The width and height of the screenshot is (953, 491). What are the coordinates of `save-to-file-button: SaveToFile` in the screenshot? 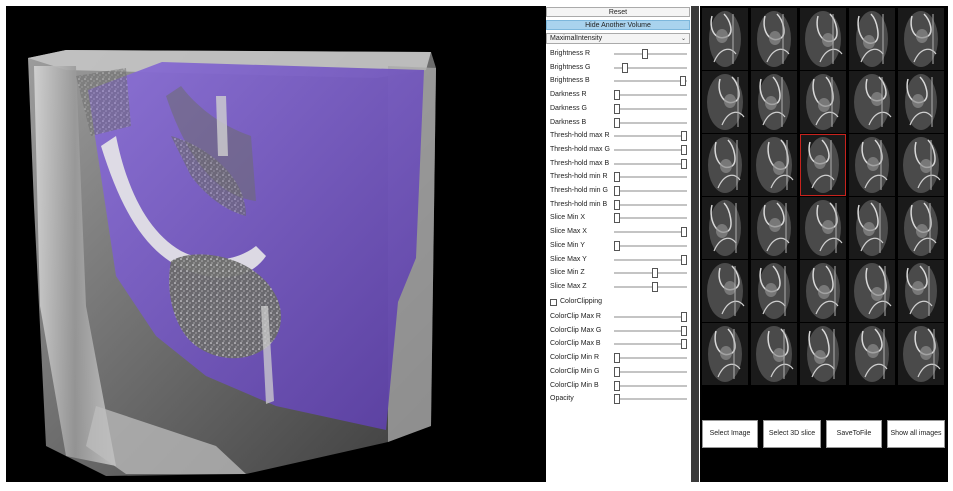 It's located at (854, 434).